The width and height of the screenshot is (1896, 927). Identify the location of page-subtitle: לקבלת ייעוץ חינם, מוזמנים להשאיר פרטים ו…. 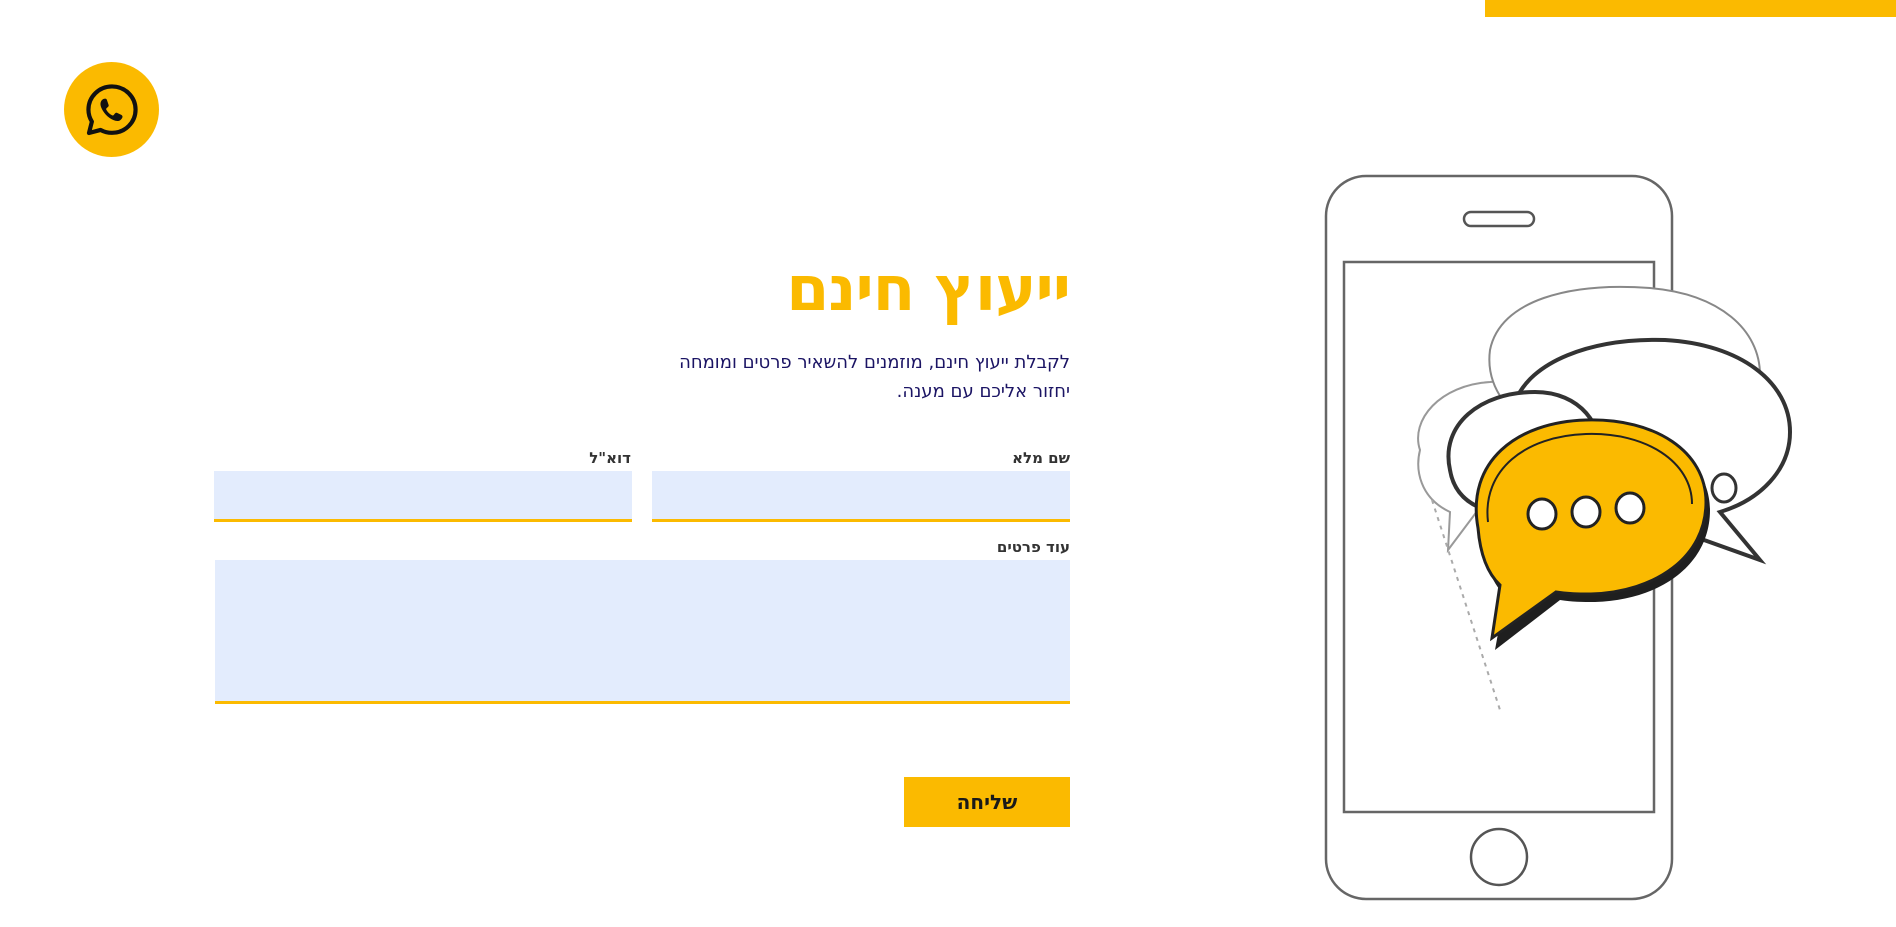
(874, 377).